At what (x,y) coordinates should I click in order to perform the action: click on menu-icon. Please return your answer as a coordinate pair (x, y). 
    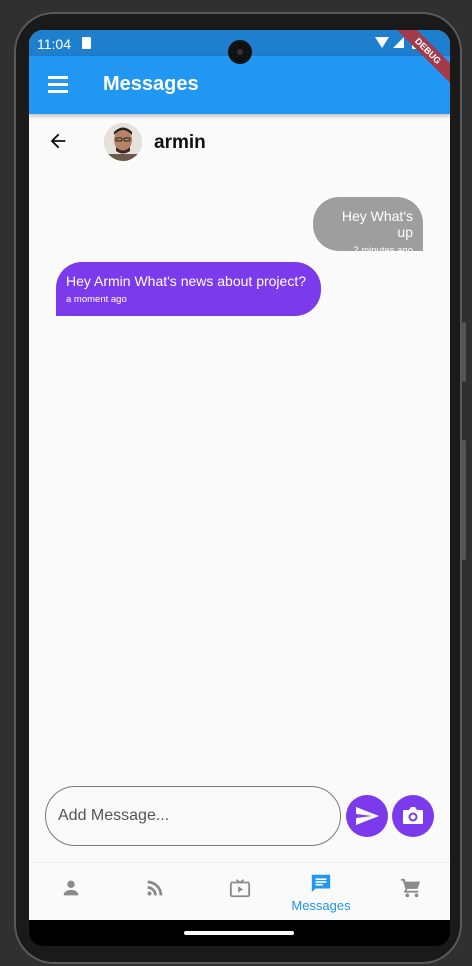
    Looking at the image, I should click on (58, 84).